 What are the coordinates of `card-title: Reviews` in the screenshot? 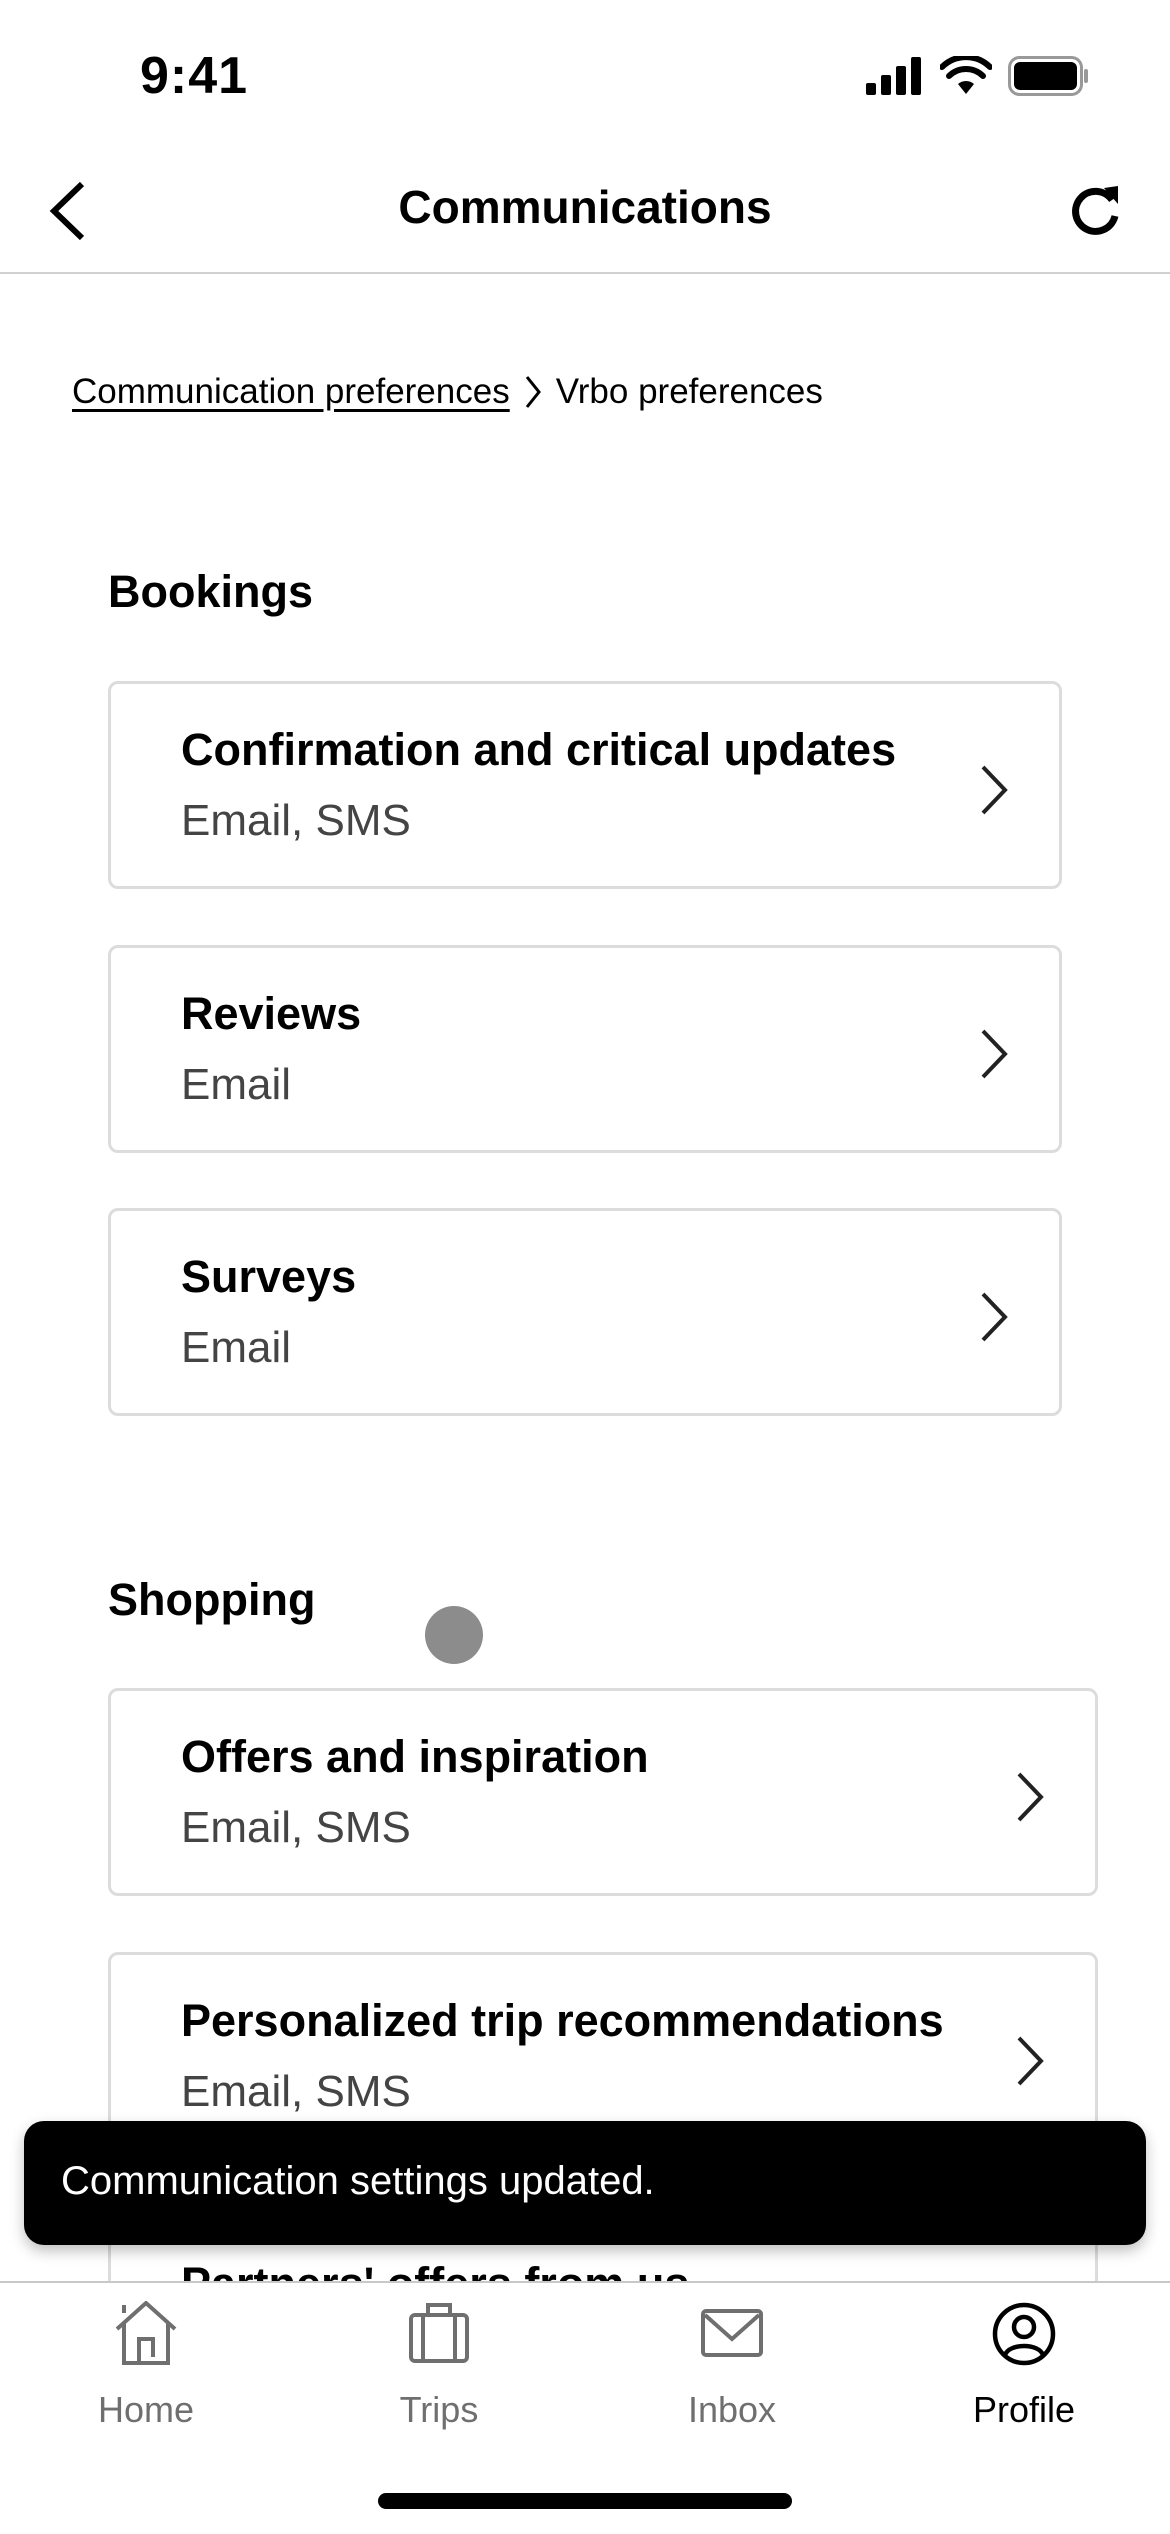 It's located at (271, 1013).